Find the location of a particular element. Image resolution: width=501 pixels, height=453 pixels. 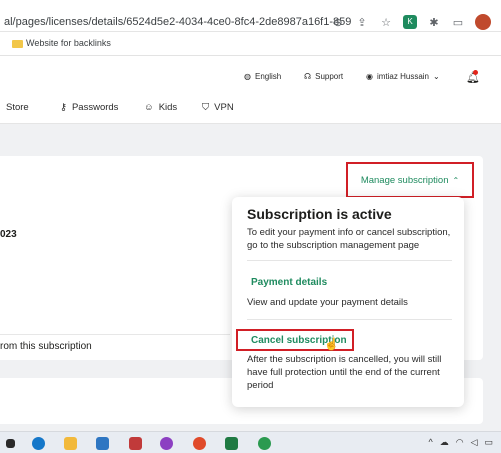

chevron-up-icon: ⌃ is located at coordinates (456, 180).